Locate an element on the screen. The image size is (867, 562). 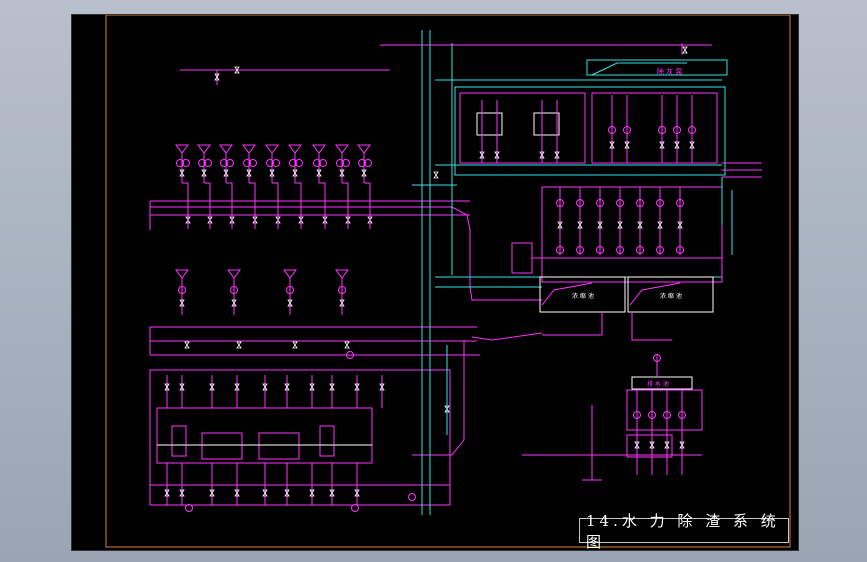
ash-hopper-frame is located at coordinates (264, 435).